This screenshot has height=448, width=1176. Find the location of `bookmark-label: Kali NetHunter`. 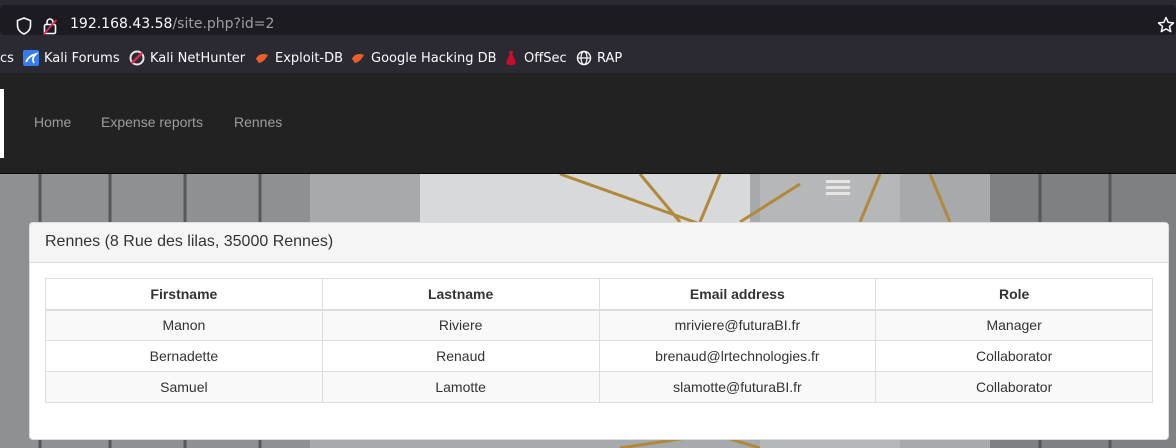

bookmark-label: Kali NetHunter is located at coordinates (198, 58).